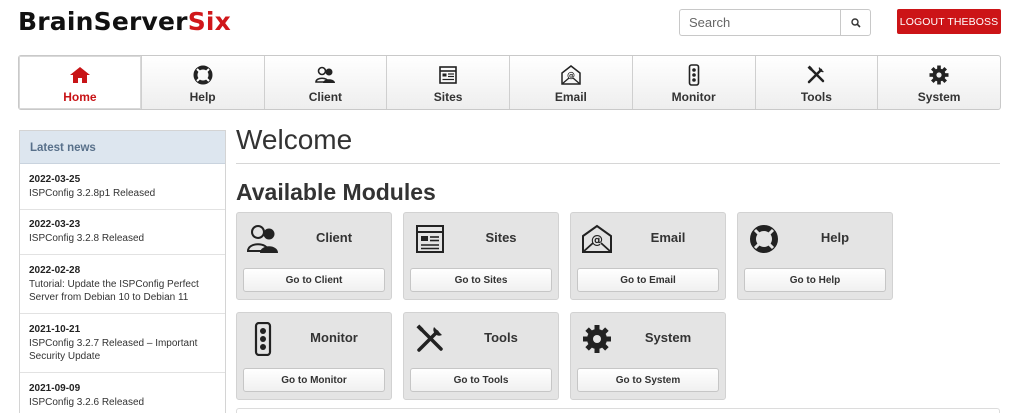  What do you see at coordinates (668, 337) in the screenshot?
I see `module-title: System` at bounding box center [668, 337].